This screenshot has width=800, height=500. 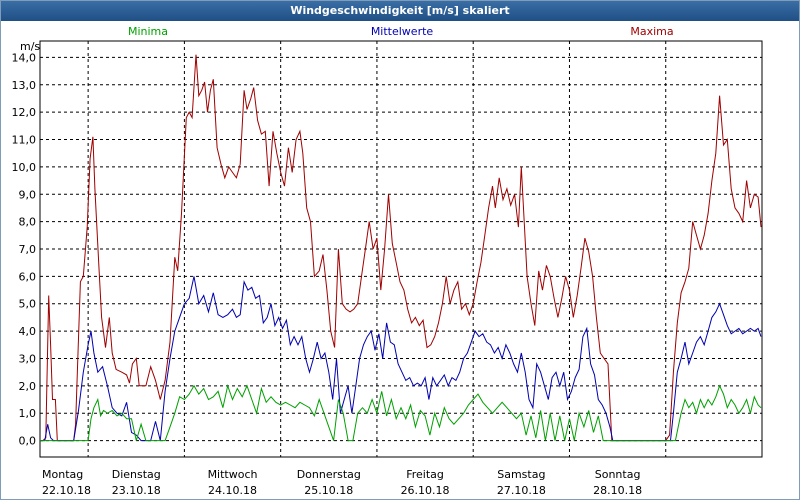 I want to click on y-tick-label: 12,0, so click(x=24, y=112).